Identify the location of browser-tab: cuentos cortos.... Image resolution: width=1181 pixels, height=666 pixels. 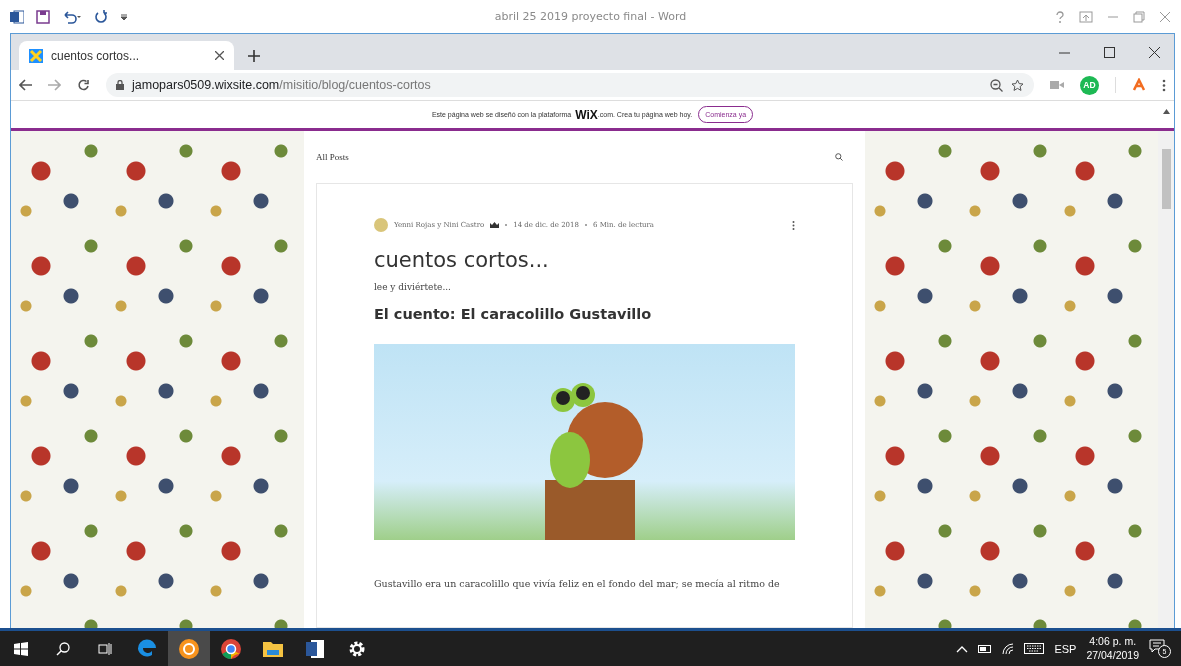
(126, 55).